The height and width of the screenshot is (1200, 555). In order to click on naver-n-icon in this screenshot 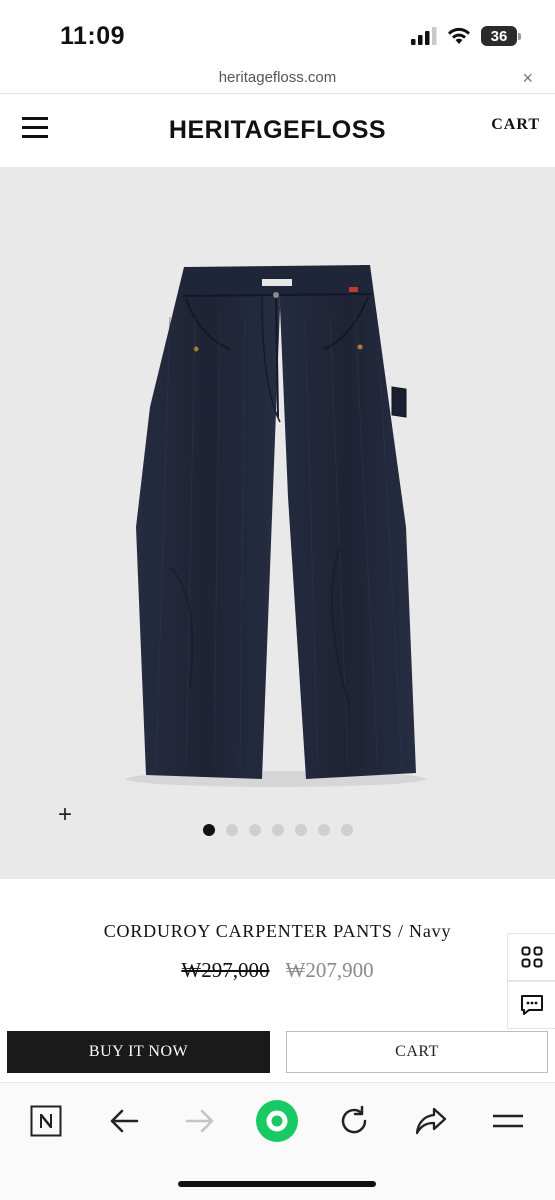, I will do `click(46, 1121)`.